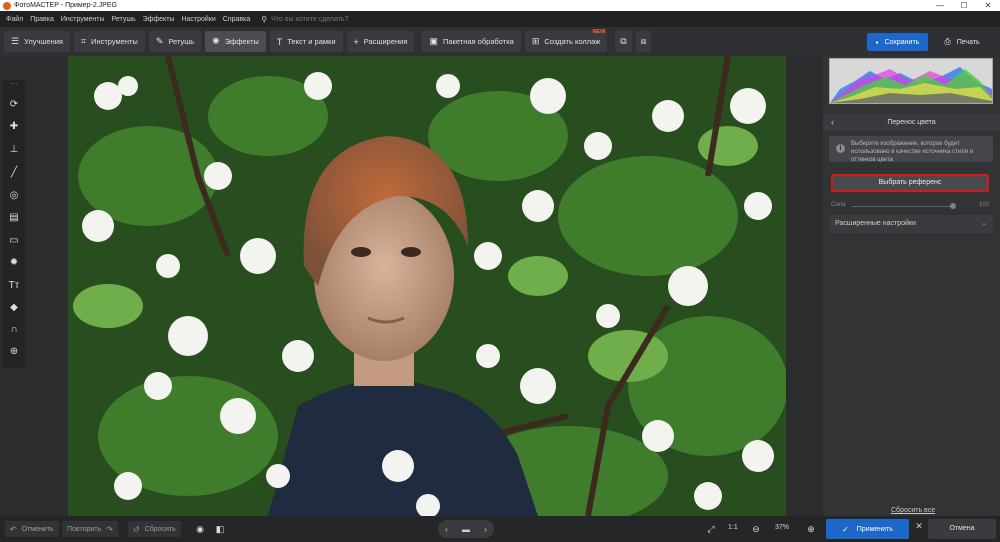 The image size is (1000, 542). Describe the element at coordinates (832, 122) in the screenshot. I see `back-chevron-icon: ‹` at that location.